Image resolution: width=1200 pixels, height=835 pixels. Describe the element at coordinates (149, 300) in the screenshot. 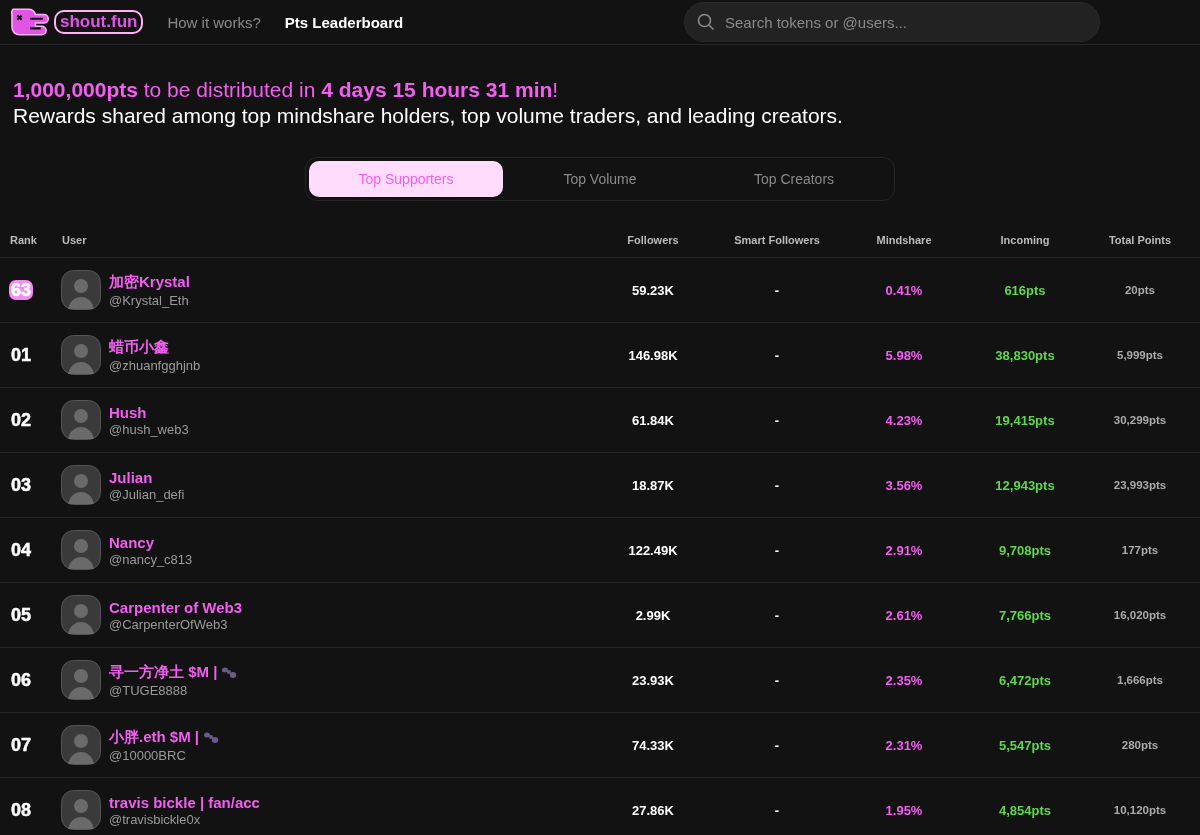

I see `user-handle: @Krystal_Eth` at that location.